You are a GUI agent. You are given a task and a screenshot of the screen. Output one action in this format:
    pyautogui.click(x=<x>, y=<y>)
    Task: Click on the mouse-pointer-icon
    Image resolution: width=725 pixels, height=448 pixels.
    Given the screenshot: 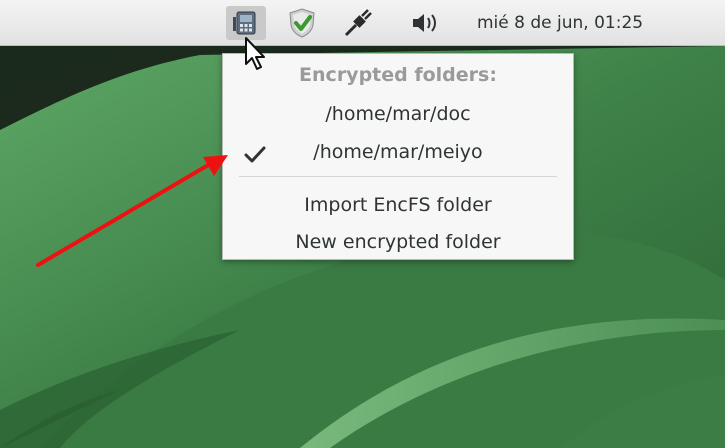 What is the action you would take?
    pyautogui.click(x=255, y=53)
    